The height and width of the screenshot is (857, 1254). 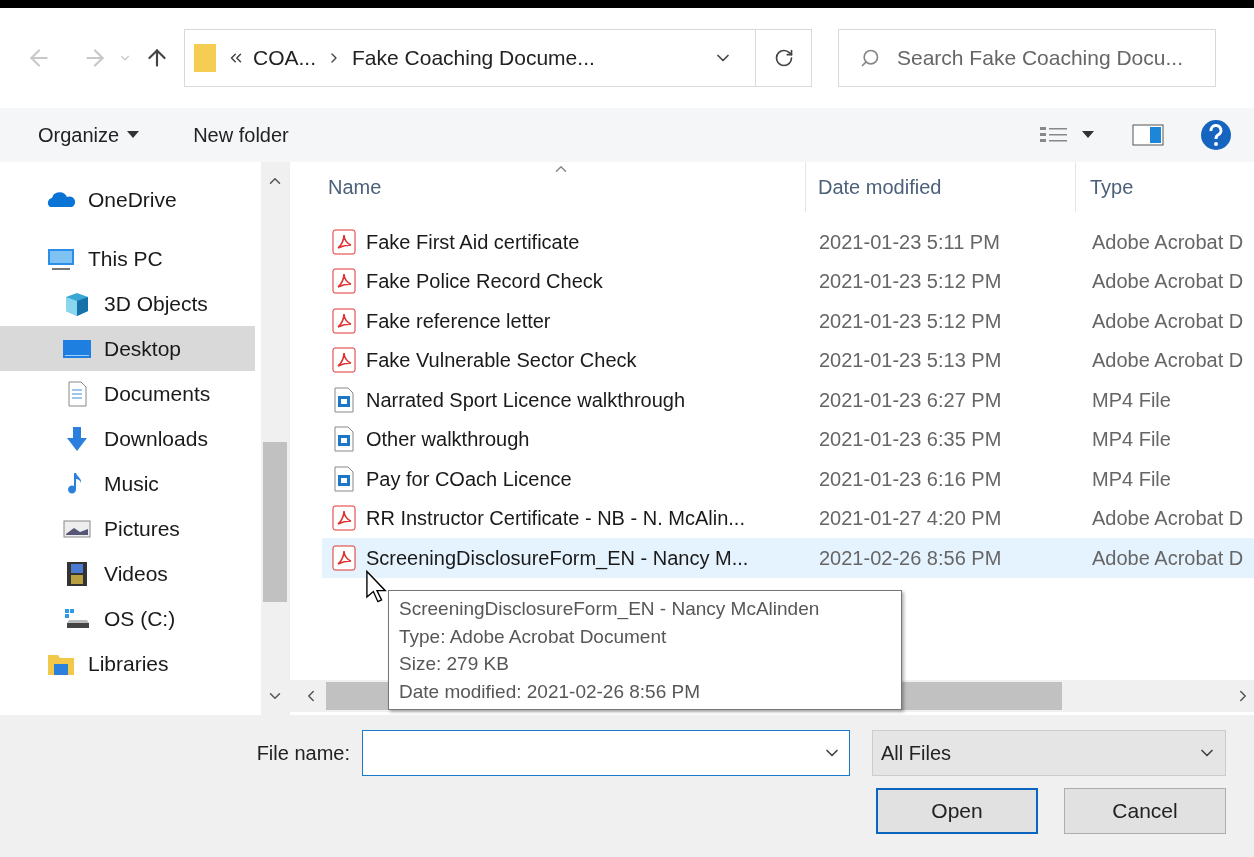 What do you see at coordinates (910, 558) in the screenshot?
I see `date-modified: 2021-02-26 8:56 PM` at bounding box center [910, 558].